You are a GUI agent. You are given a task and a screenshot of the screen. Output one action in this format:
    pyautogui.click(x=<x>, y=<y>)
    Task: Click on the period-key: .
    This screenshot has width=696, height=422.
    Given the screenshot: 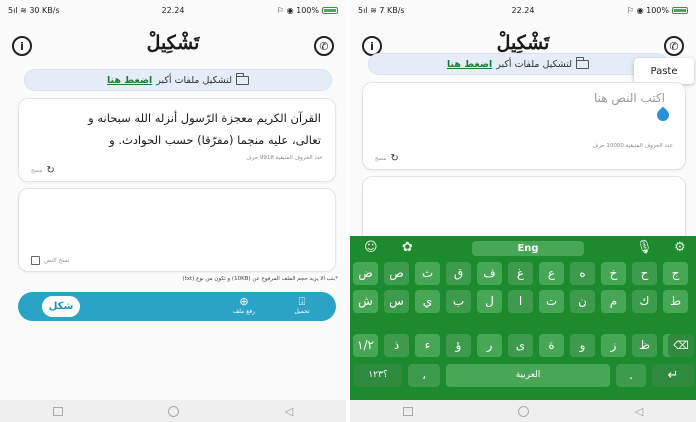 What is the action you would take?
    pyautogui.click(x=631, y=375)
    